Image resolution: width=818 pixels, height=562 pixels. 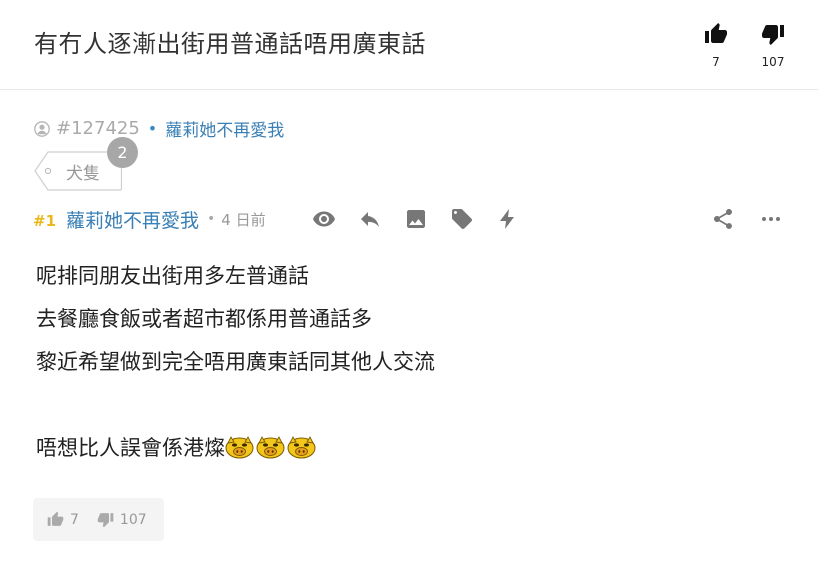 What do you see at coordinates (98, 128) in the screenshot?
I see `thread-id: #127425` at bounding box center [98, 128].